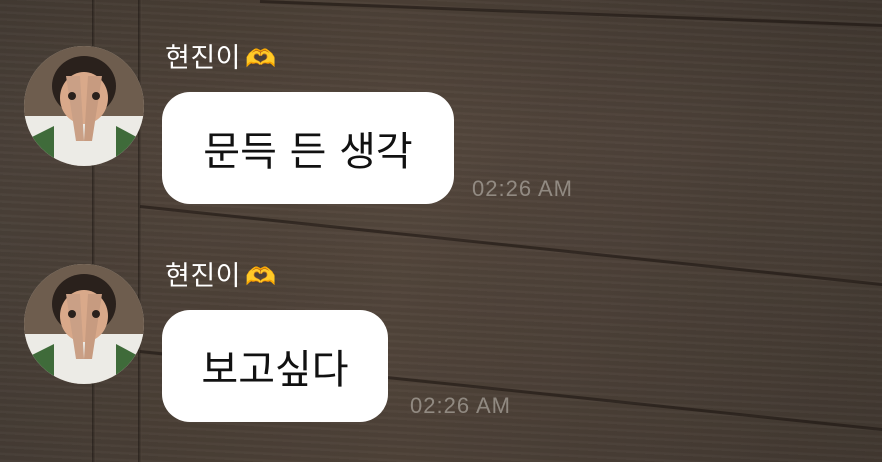 The image size is (882, 462). I want to click on message-bubble: 문득 든 생각, so click(308, 148).